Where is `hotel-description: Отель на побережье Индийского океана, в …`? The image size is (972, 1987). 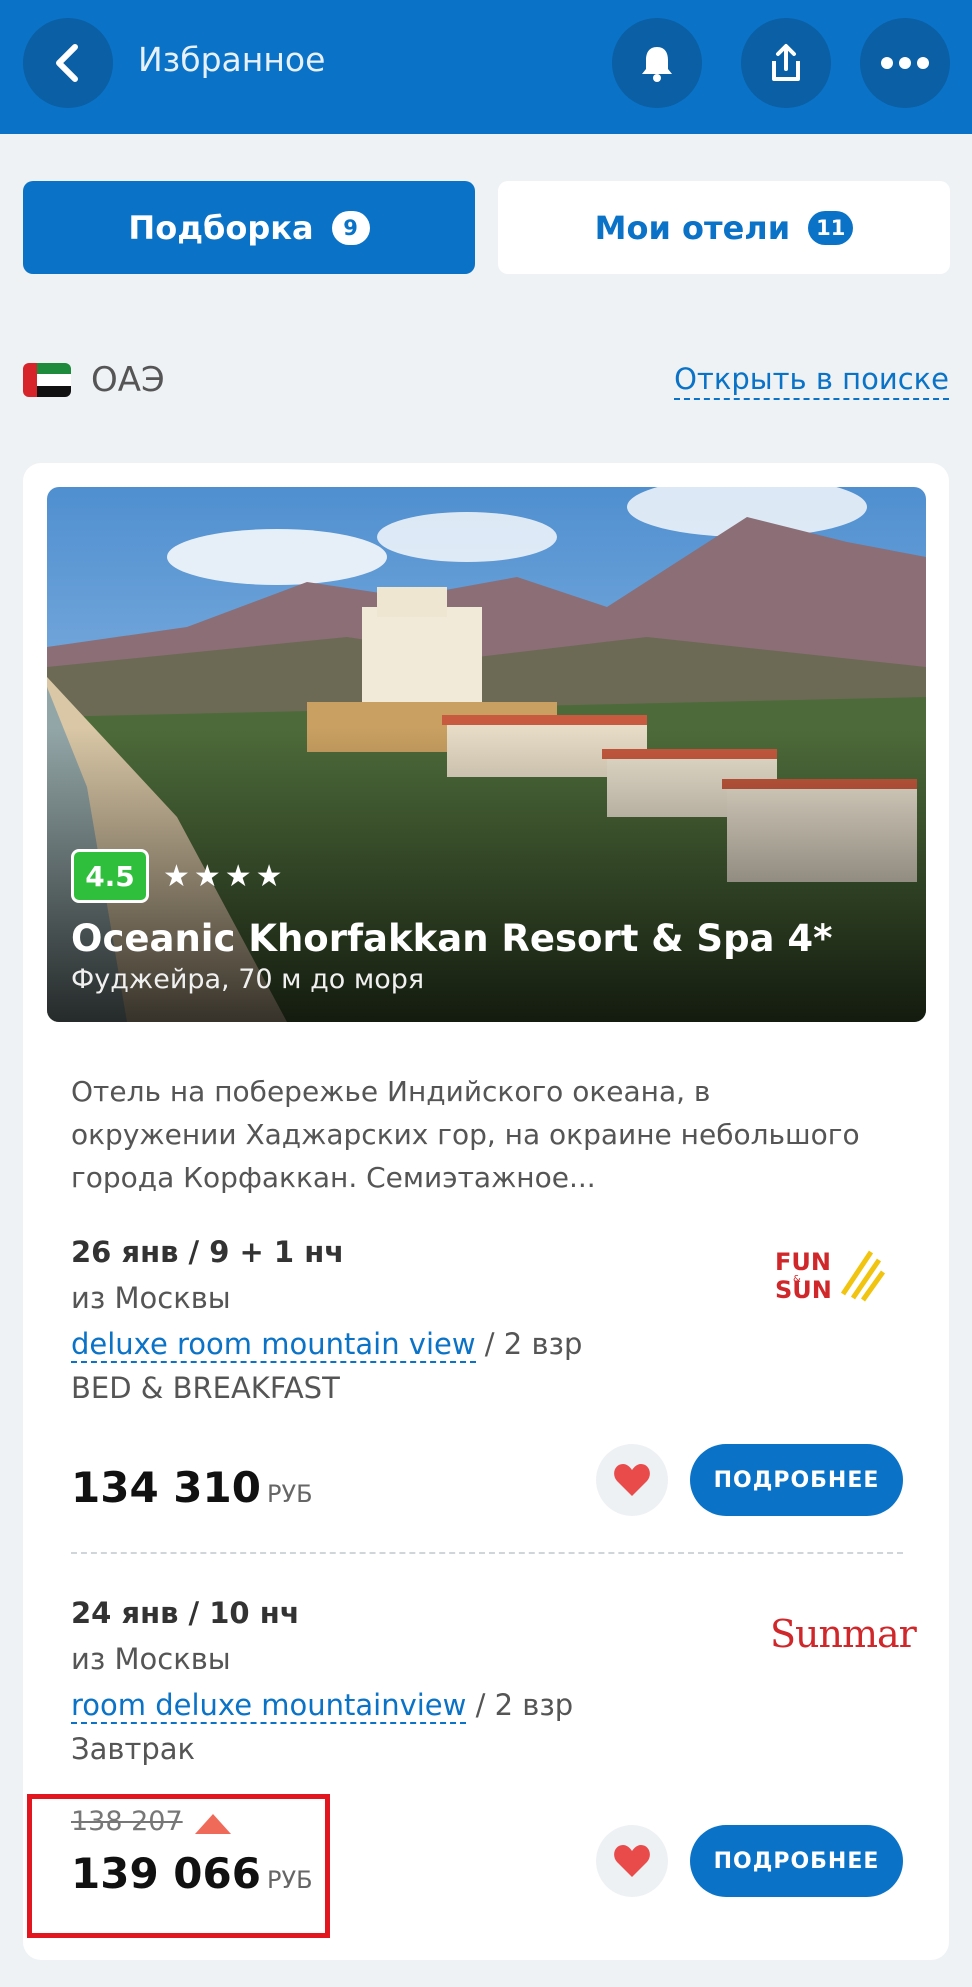 hotel-description: Отель на побережье Индийского океана, в … is located at coordinates (465, 1134).